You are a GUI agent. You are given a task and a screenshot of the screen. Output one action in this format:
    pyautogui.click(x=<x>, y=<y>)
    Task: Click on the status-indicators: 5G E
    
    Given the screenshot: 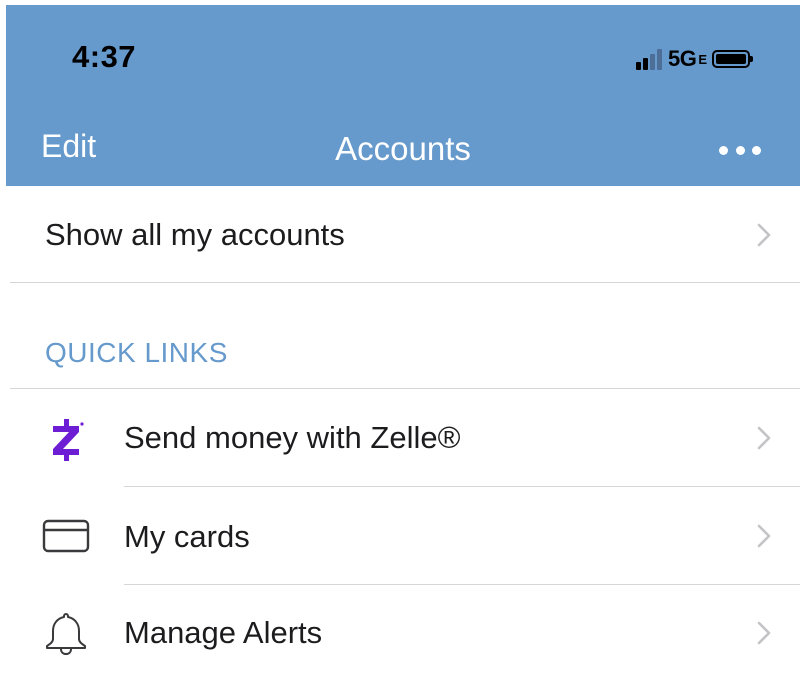 What is the action you would take?
    pyautogui.click(x=695, y=59)
    